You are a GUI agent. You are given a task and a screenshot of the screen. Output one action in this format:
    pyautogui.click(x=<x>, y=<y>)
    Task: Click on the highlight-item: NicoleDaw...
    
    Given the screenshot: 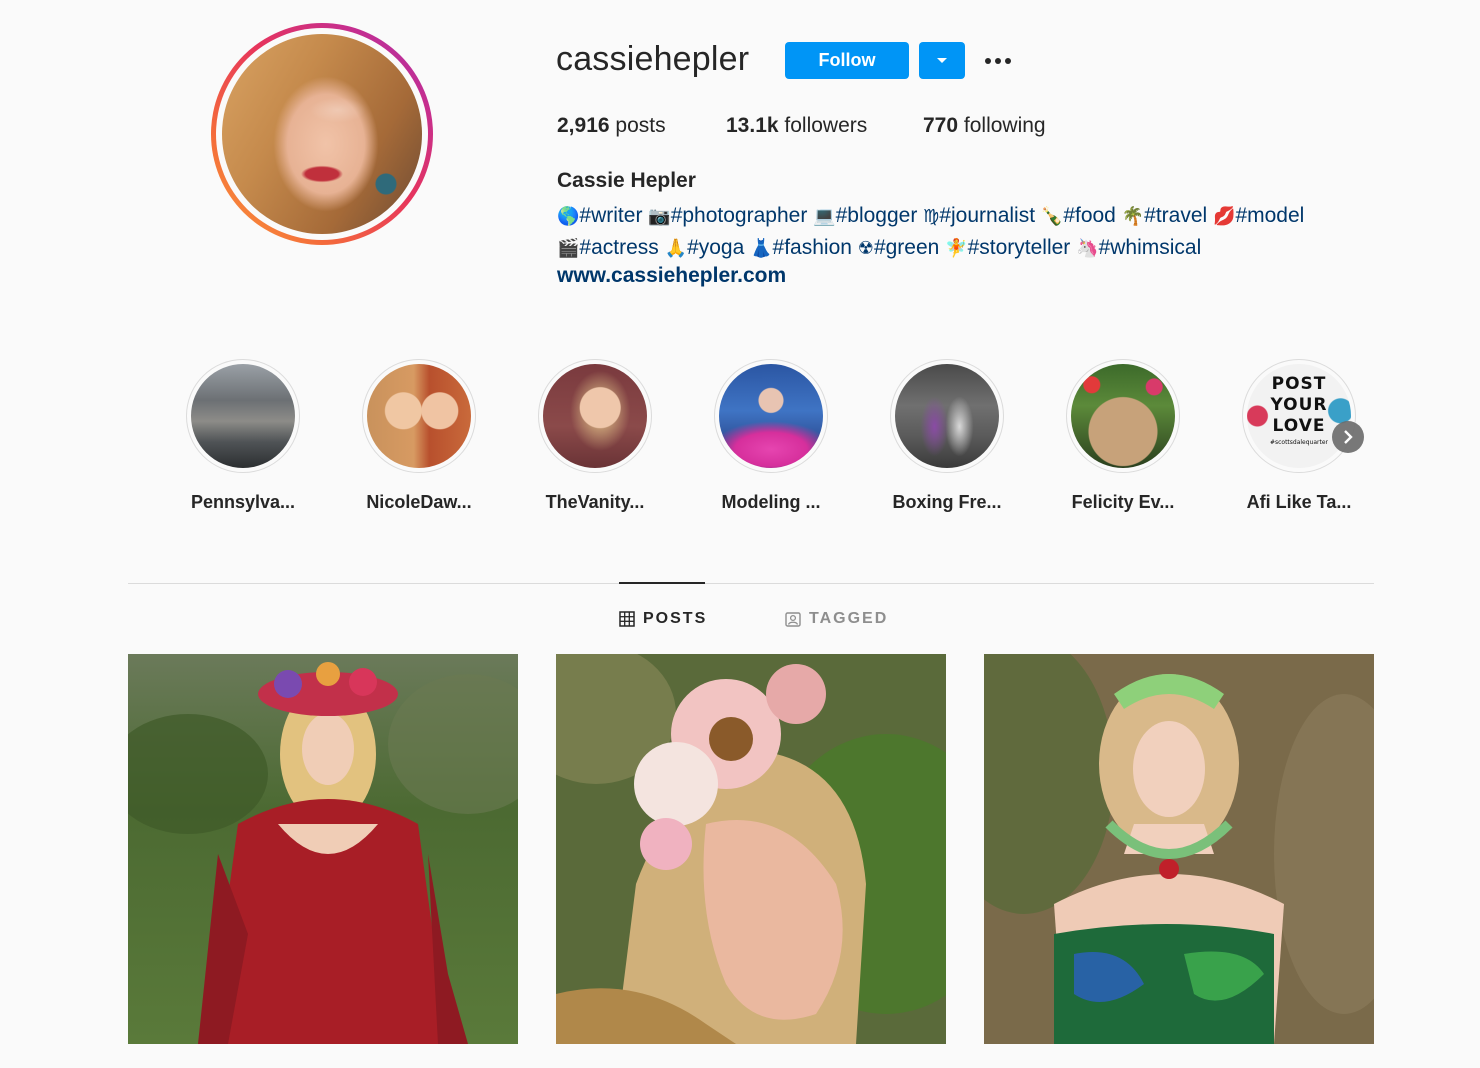 What is the action you would take?
    pyautogui.click(x=419, y=436)
    